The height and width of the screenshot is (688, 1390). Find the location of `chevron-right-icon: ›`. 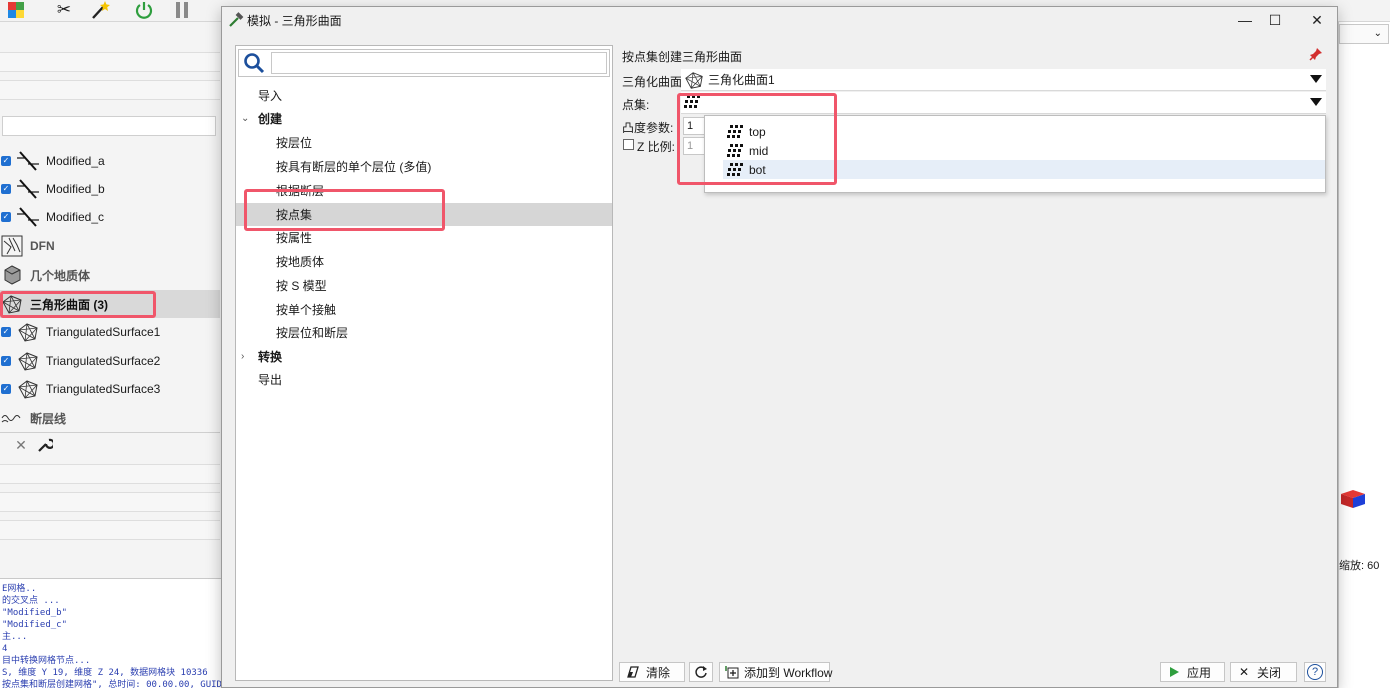

chevron-right-icon: › is located at coordinates (246, 356).